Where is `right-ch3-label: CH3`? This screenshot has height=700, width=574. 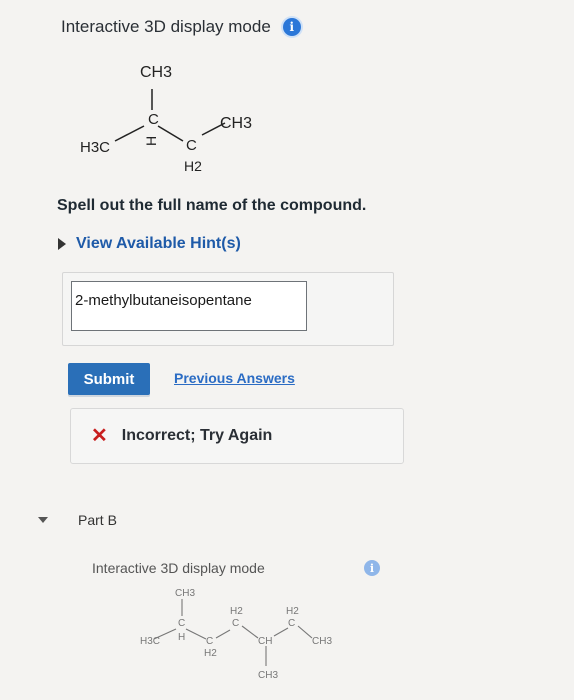
right-ch3-label: CH3 is located at coordinates (236, 123).